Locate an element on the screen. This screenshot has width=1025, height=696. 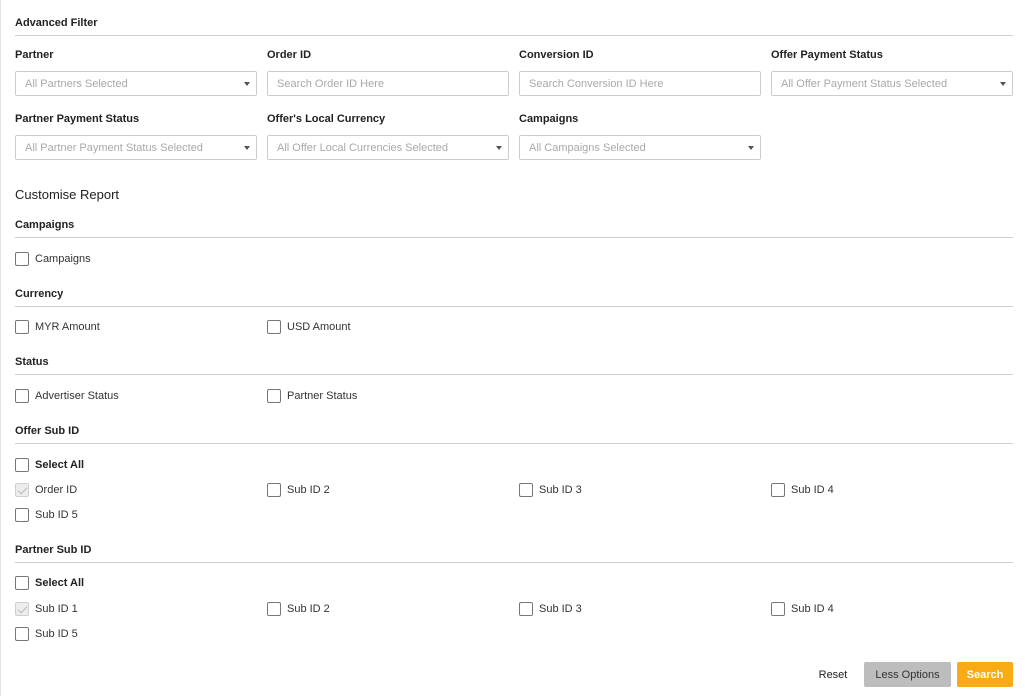
advanced-filter-title: Advanced Filter is located at coordinates (56, 23).